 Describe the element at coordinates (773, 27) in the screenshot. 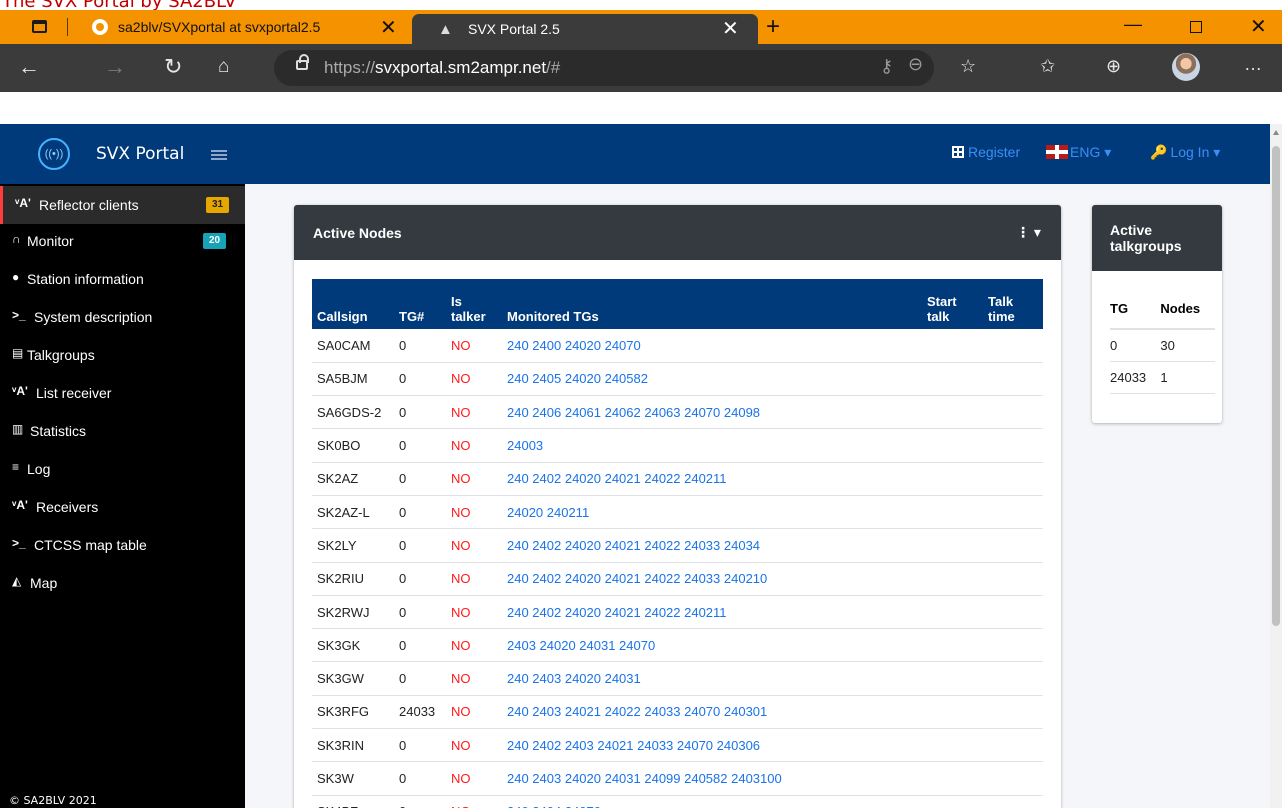

I see `new-tab-icon: +` at that location.